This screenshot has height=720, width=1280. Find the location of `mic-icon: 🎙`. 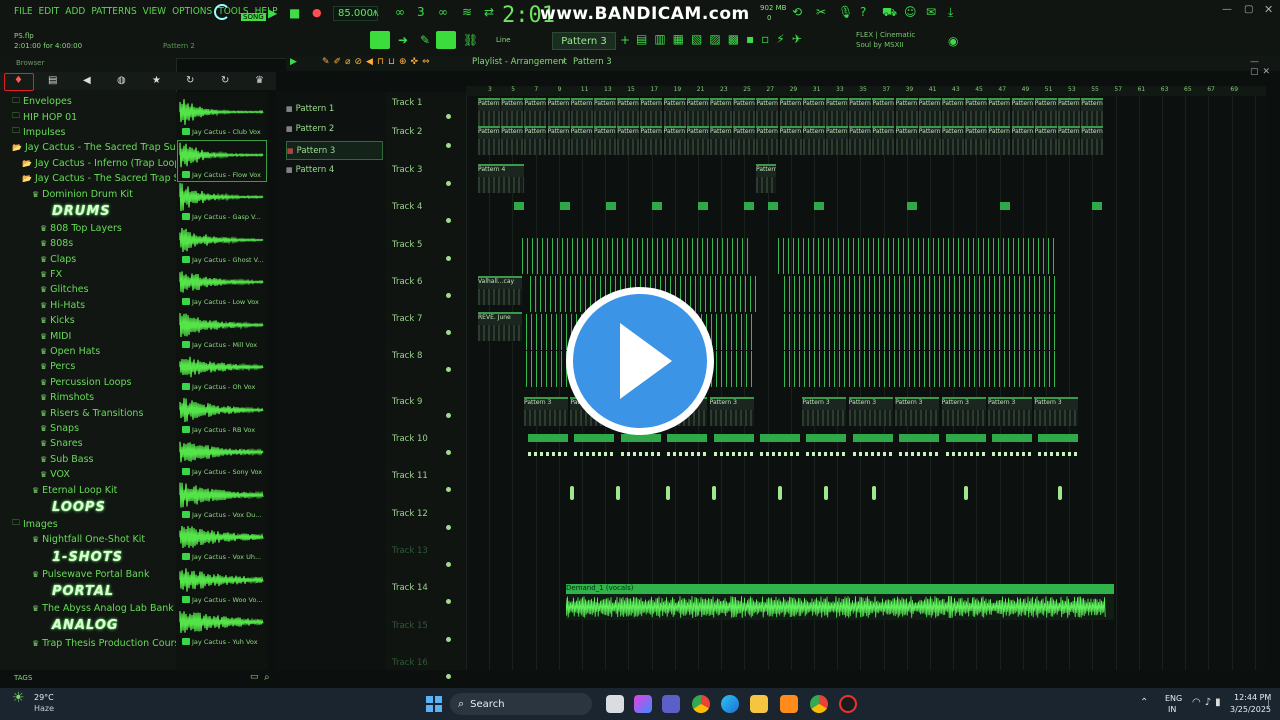

mic-icon: 🎙 is located at coordinates (845, 12).